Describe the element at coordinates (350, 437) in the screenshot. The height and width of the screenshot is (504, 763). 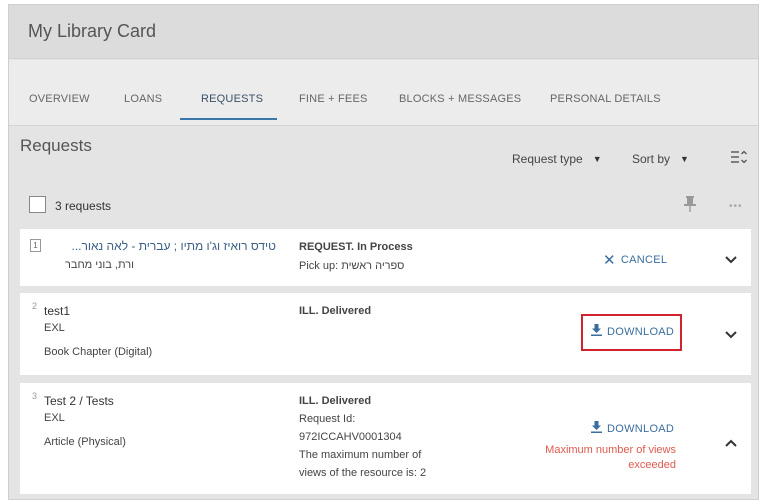
I see `request-id-value: 972ICCAHV0001304` at that location.